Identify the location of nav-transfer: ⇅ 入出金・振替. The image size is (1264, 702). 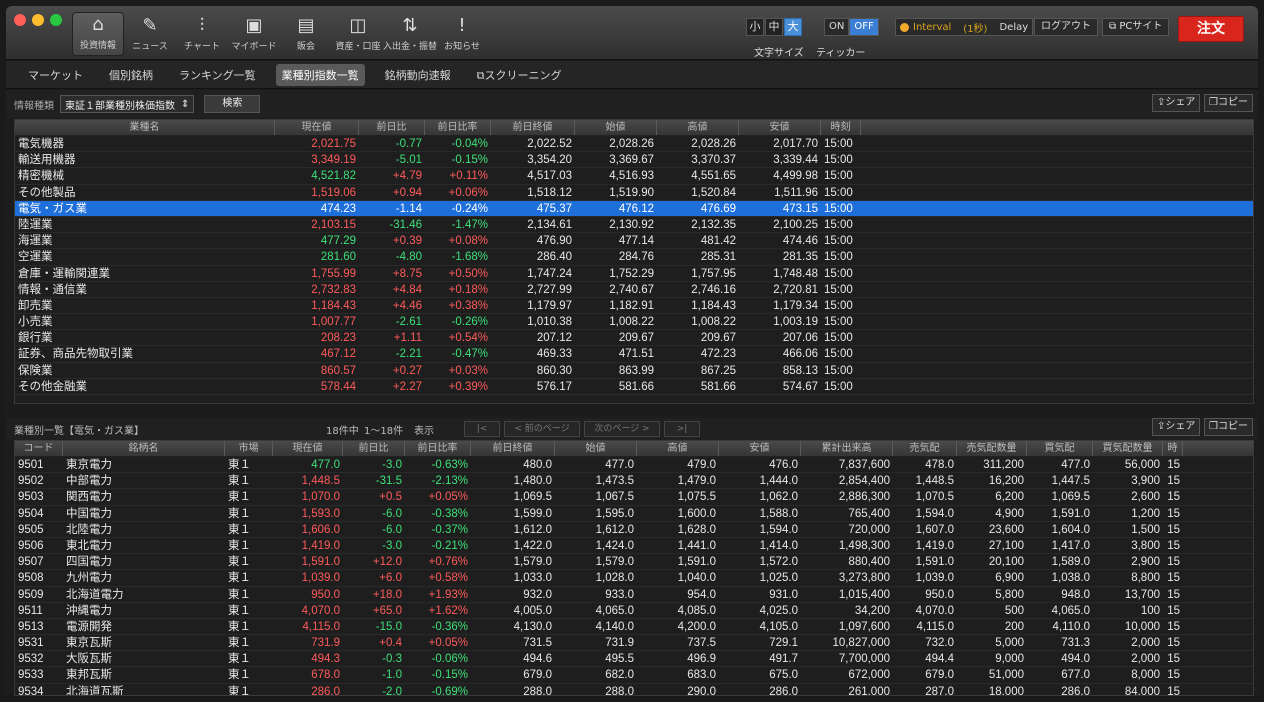
(410, 34).